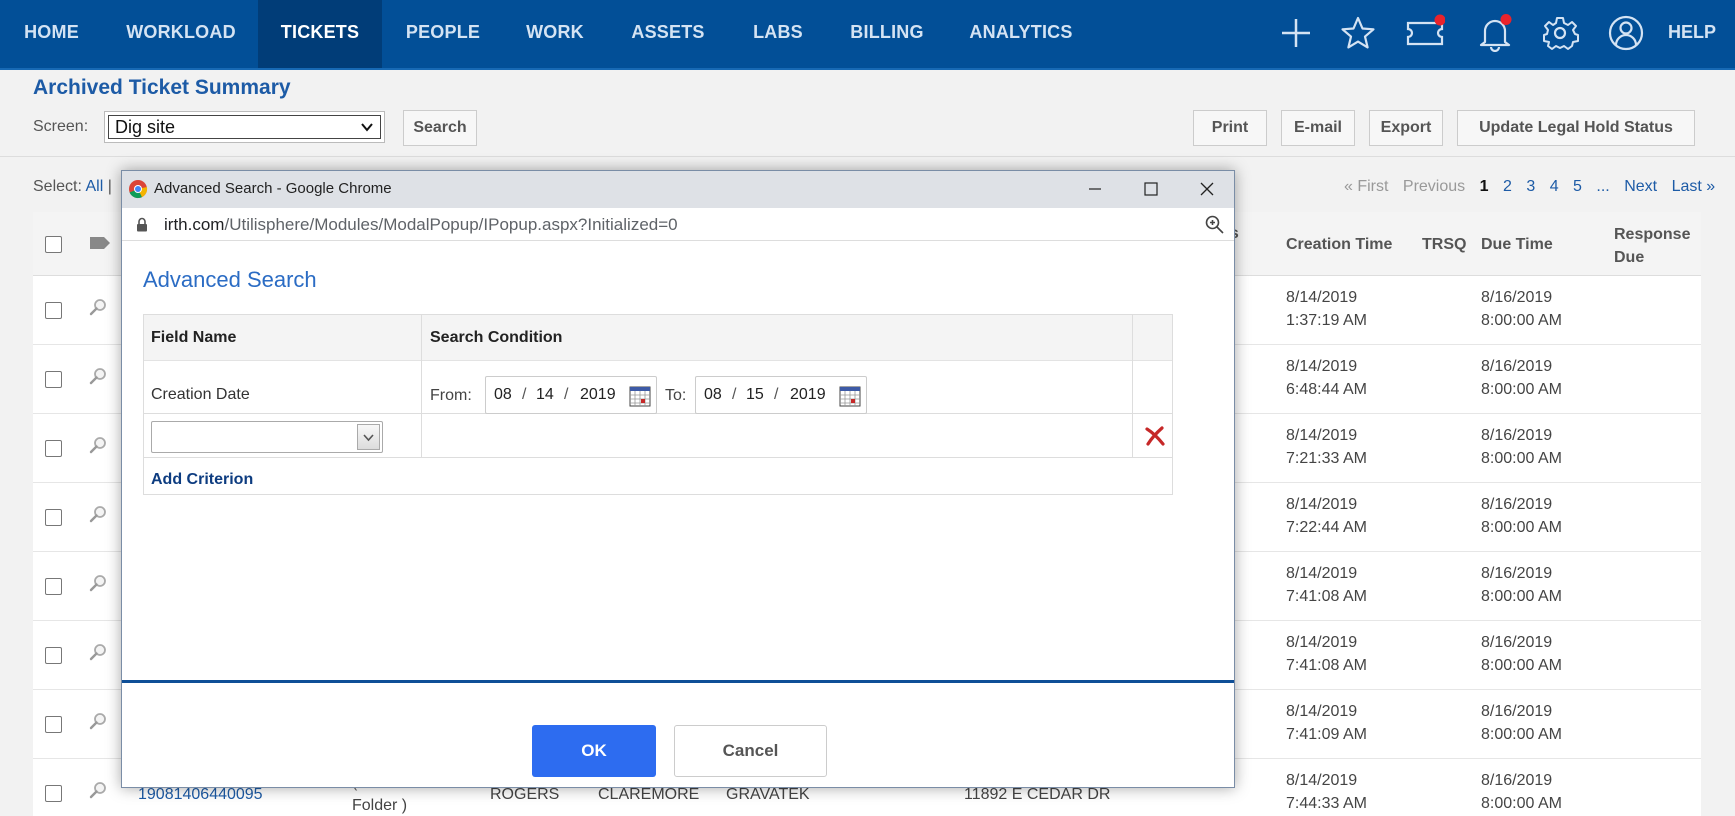 The image size is (1735, 816). I want to click on new-criterion-field-select, so click(267, 437).